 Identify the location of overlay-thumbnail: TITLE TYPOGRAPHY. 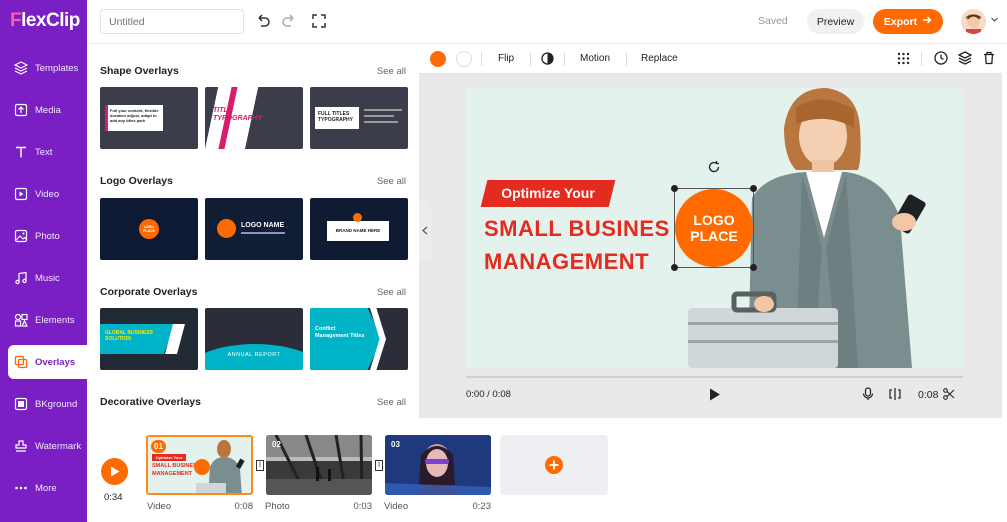
(254, 118).